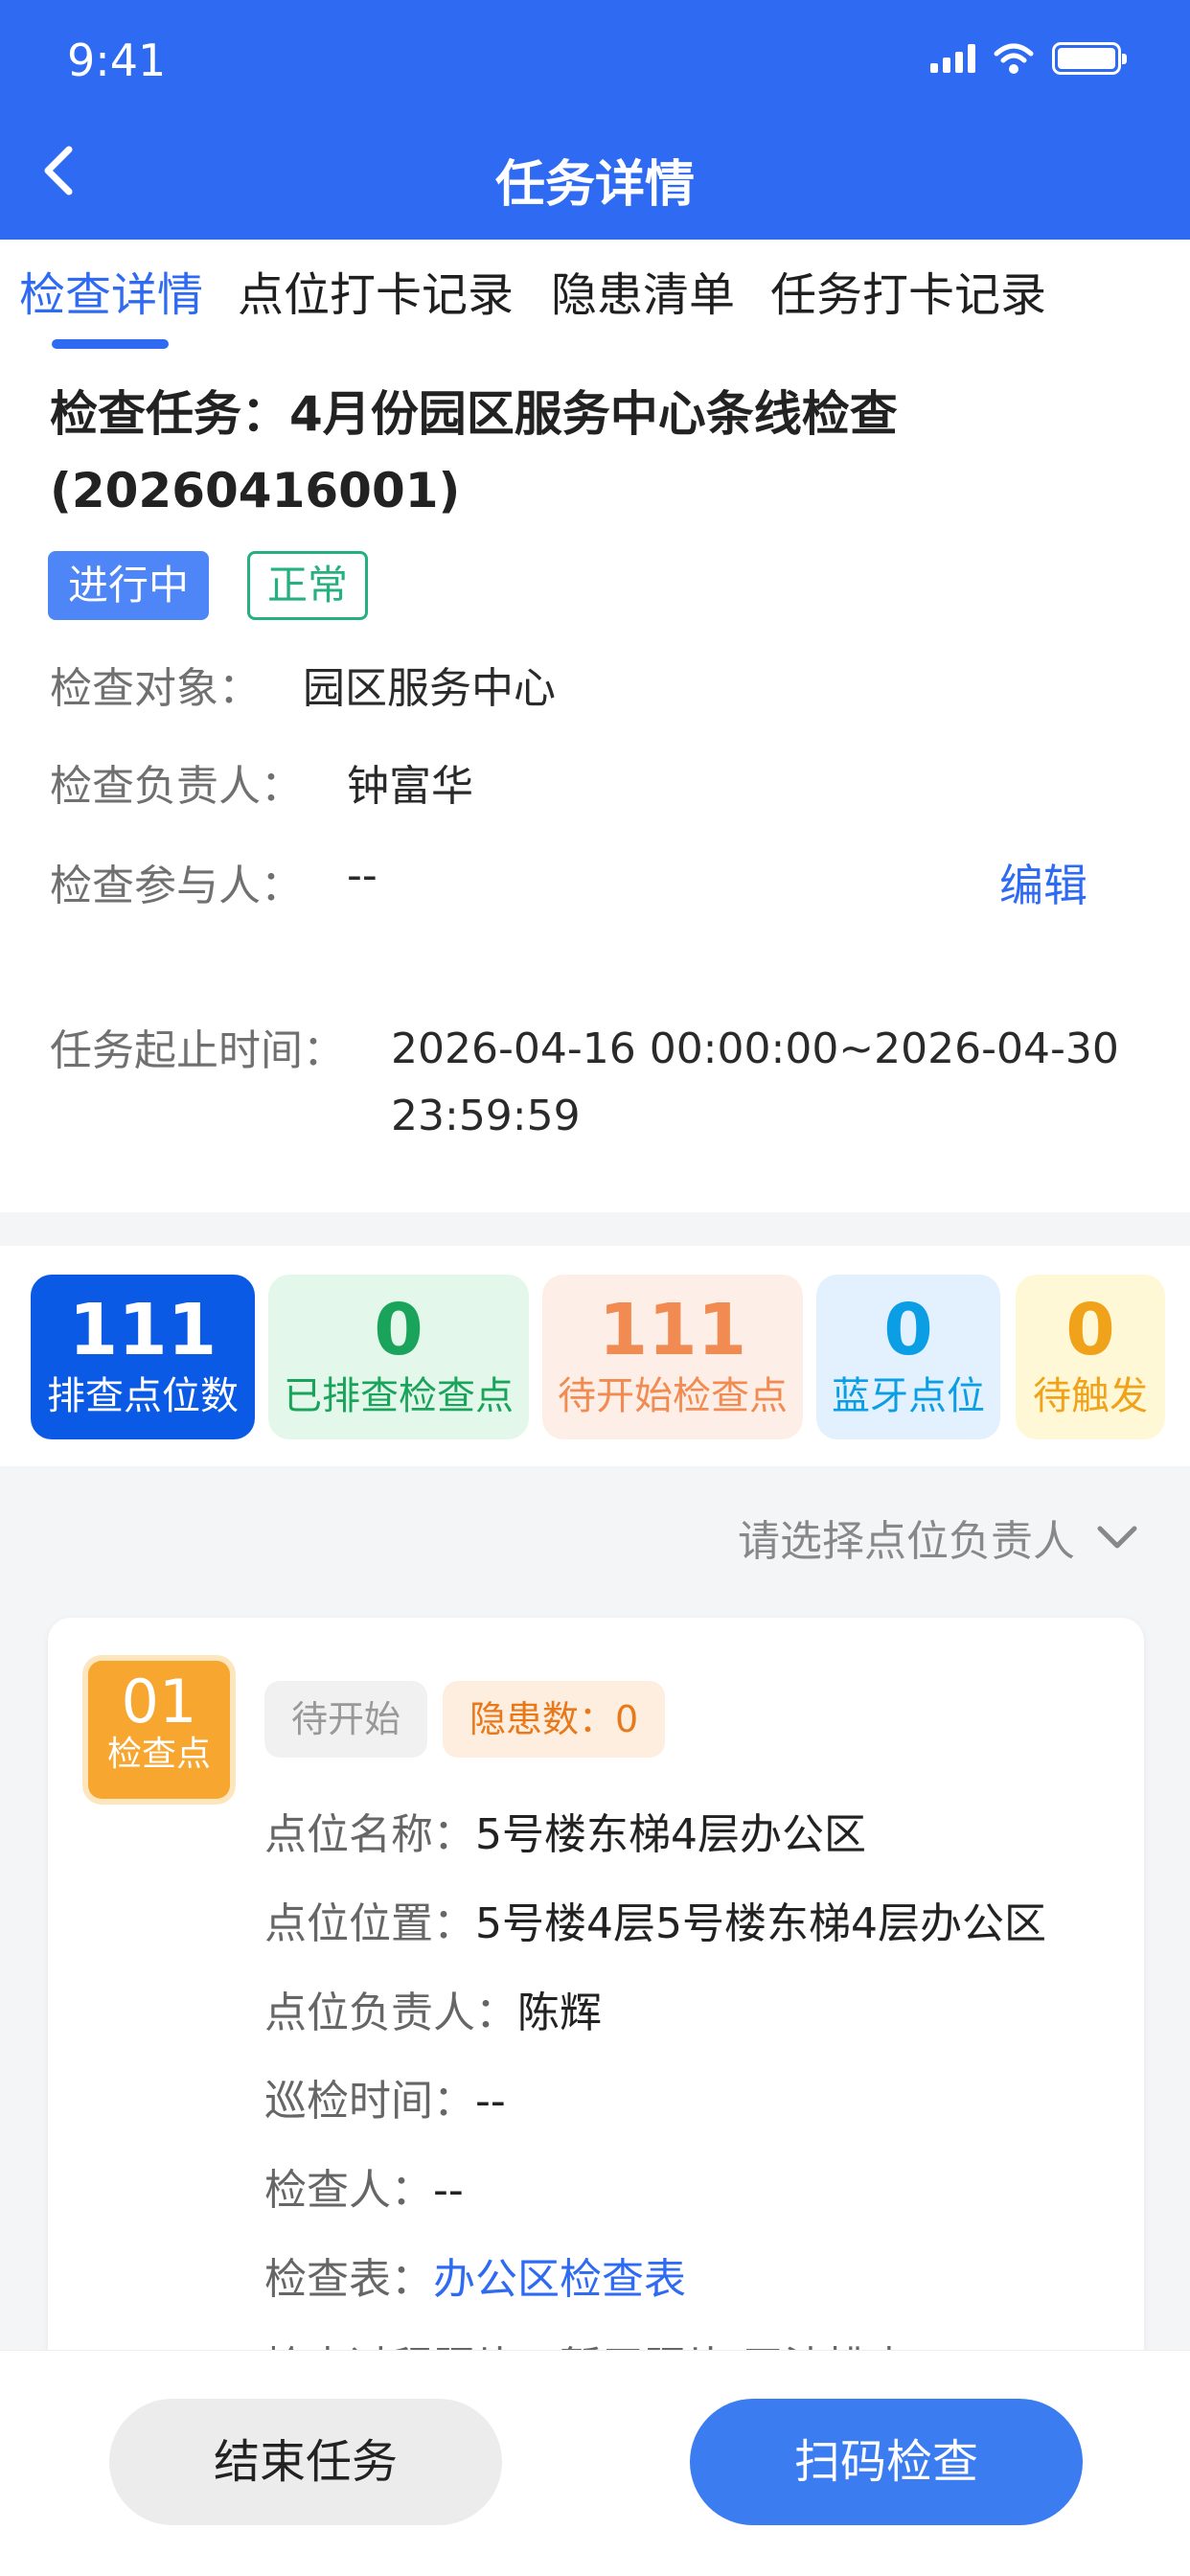  I want to click on task-title: 检查任务：4月份园区服务中心条线检查(20260416001), so click(474, 452).